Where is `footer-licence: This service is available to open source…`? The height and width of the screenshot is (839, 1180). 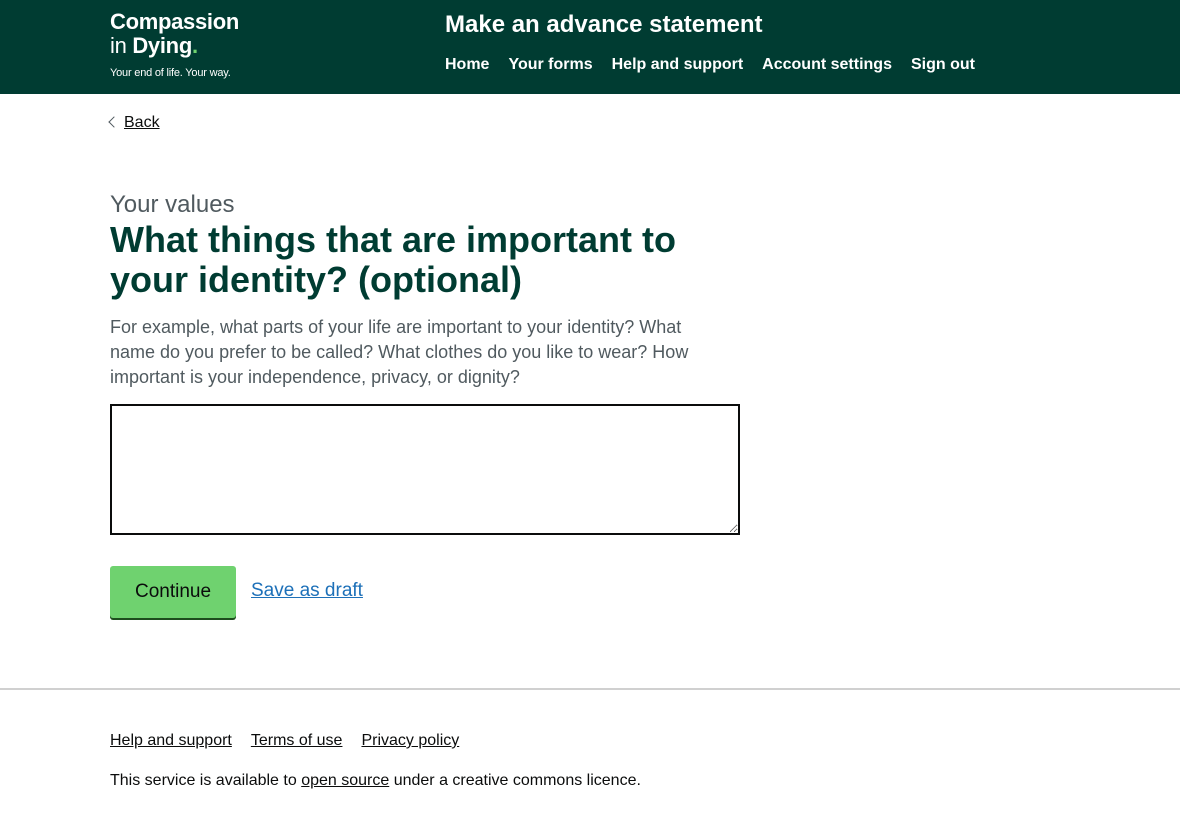
footer-licence: This service is available to open source… is located at coordinates (375, 781).